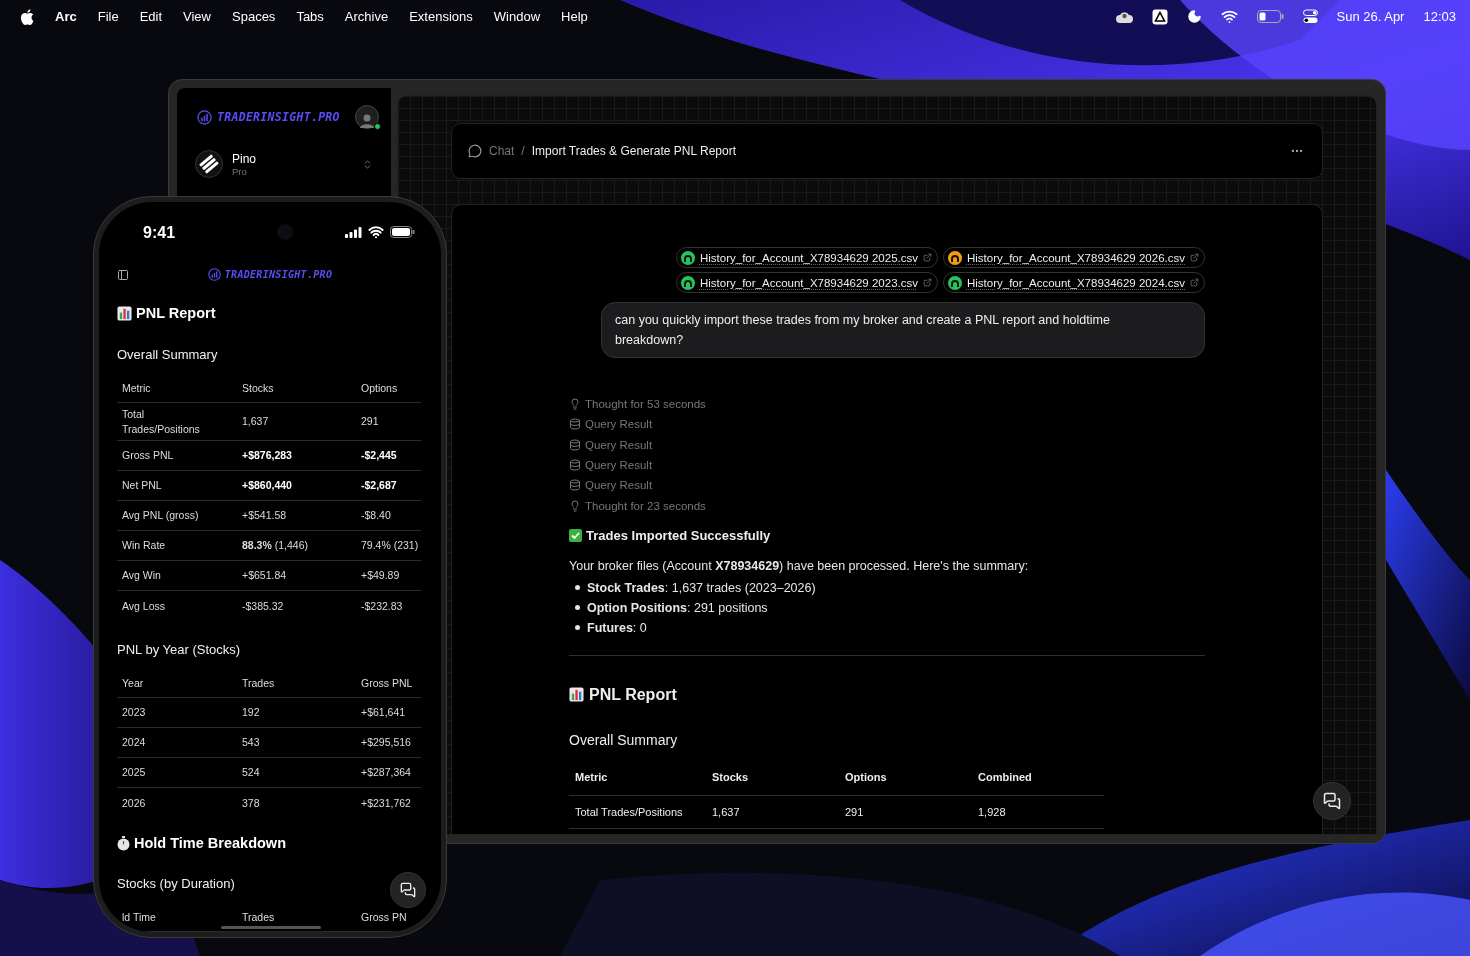 The width and height of the screenshot is (1470, 956). I want to click on table-cell-text: 88.3% (1,446), so click(275, 545).